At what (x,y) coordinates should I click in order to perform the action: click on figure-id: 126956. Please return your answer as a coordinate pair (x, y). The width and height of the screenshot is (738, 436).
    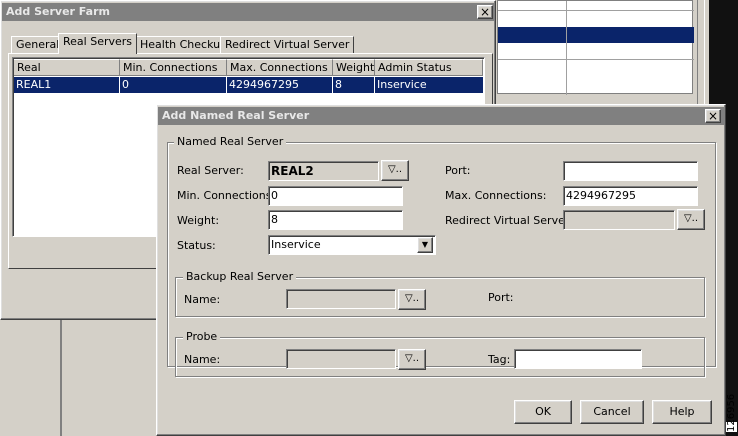
    Looking at the image, I should click on (731, 413).